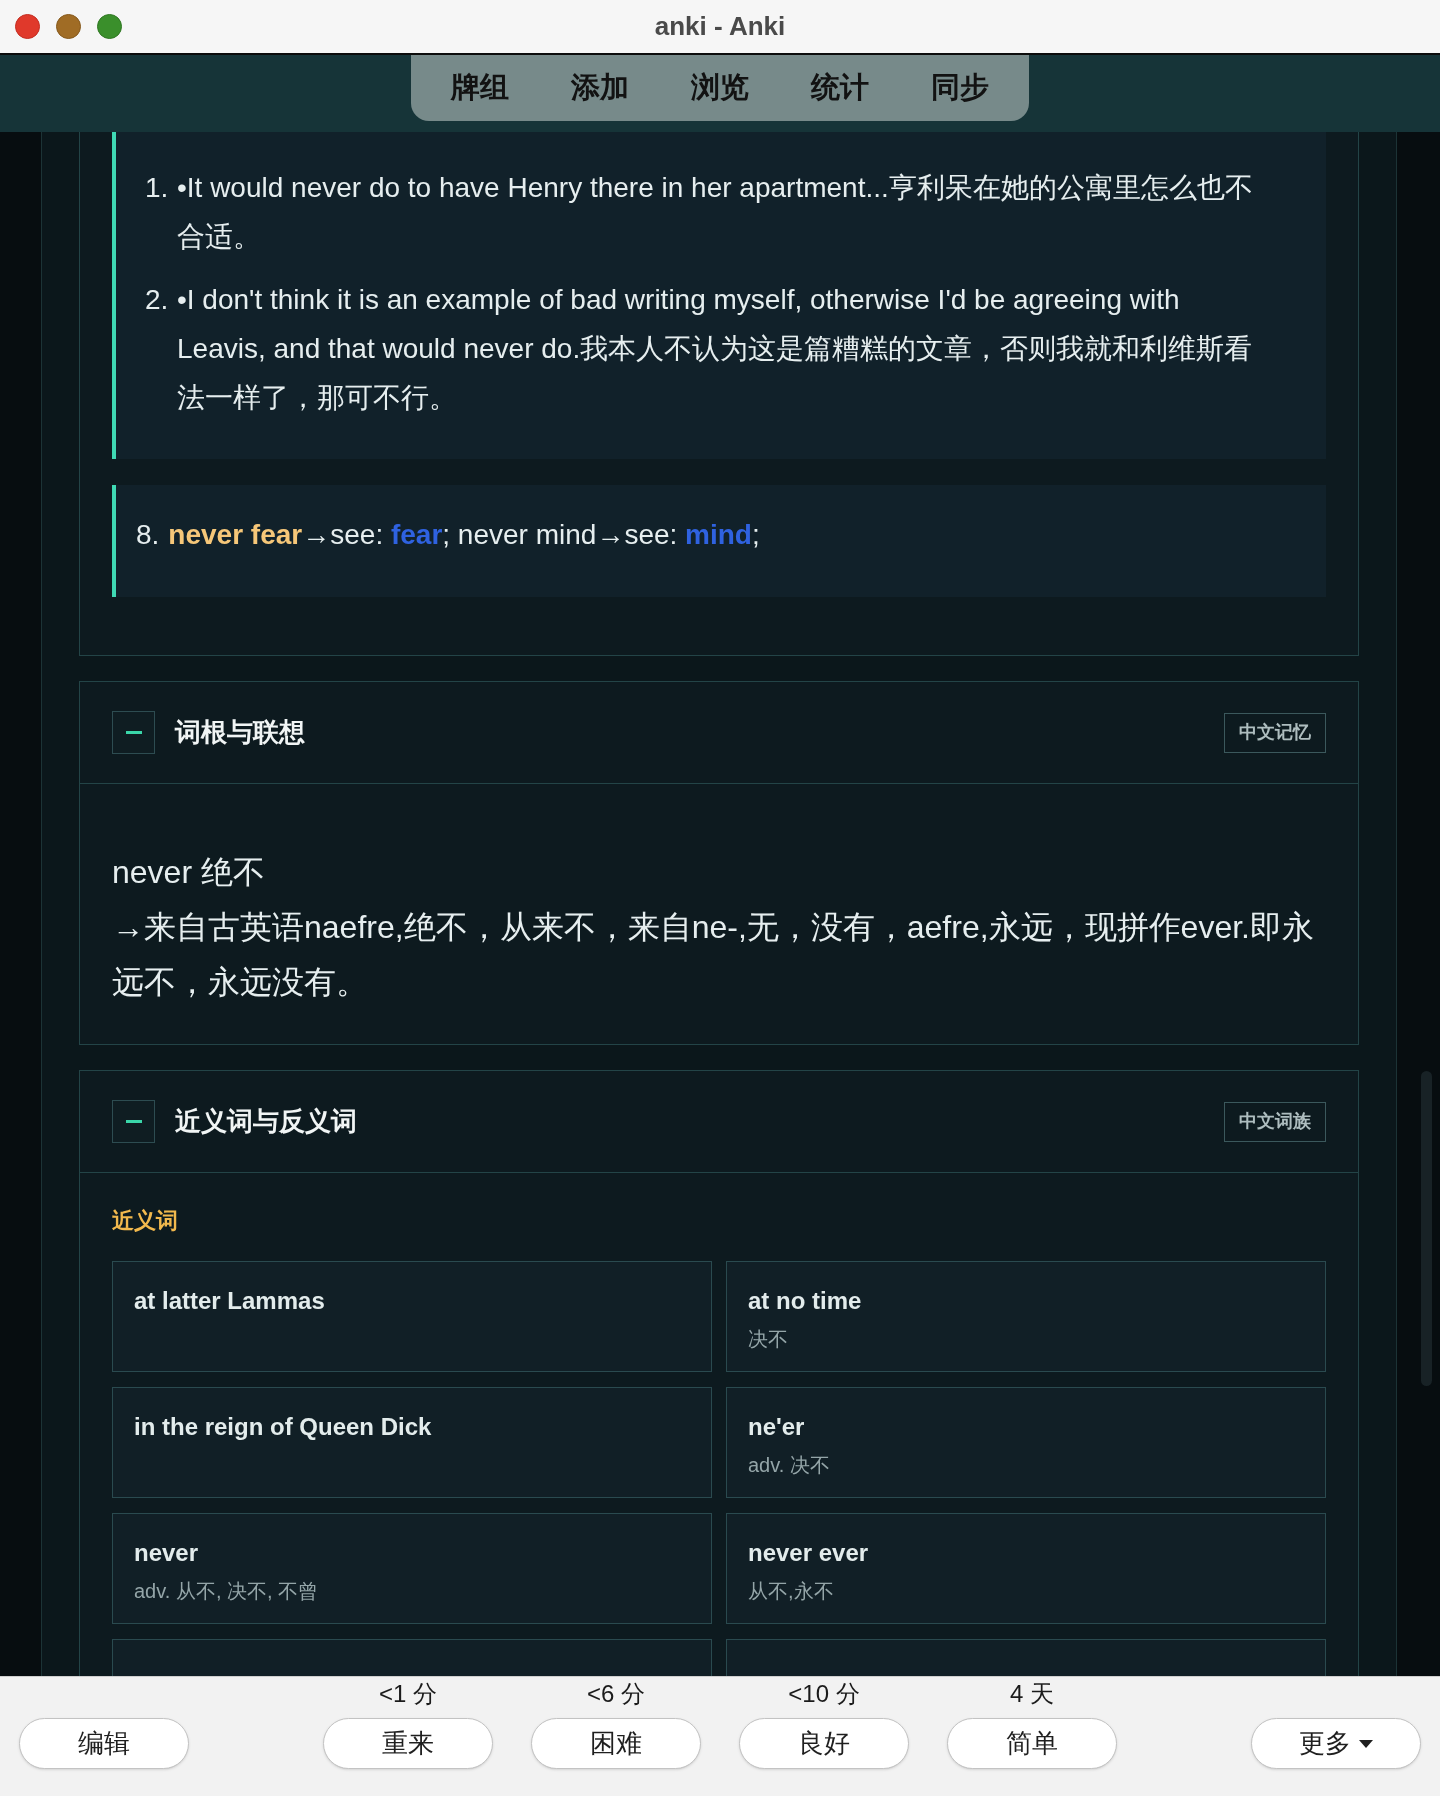 The height and width of the screenshot is (1796, 1440). What do you see at coordinates (464, 535) in the screenshot?
I see `cross-reference-note: never fear→see: fear; never mind→see: mind;` at bounding box center [464, 535].